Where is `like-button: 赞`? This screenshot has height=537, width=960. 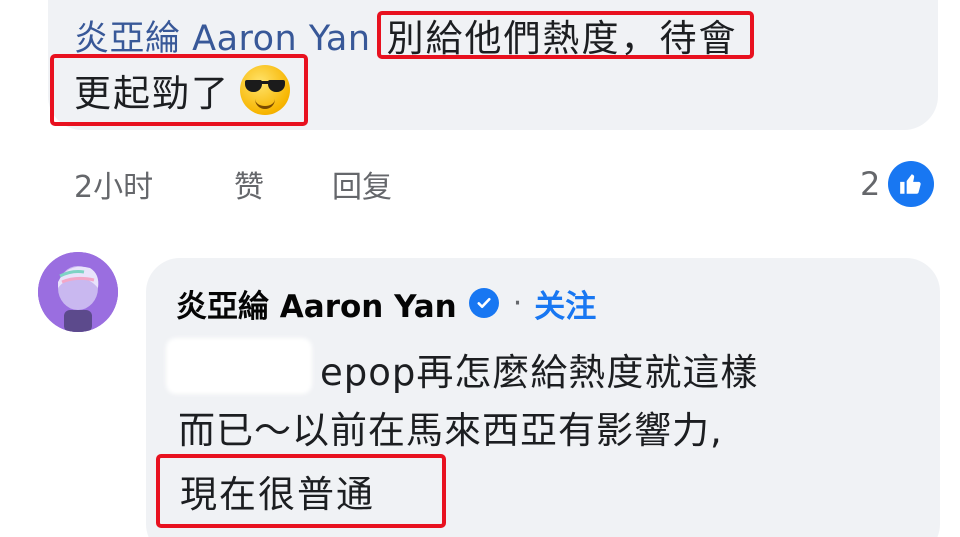 like-button: 赞 is located at coordinates (283, 184).